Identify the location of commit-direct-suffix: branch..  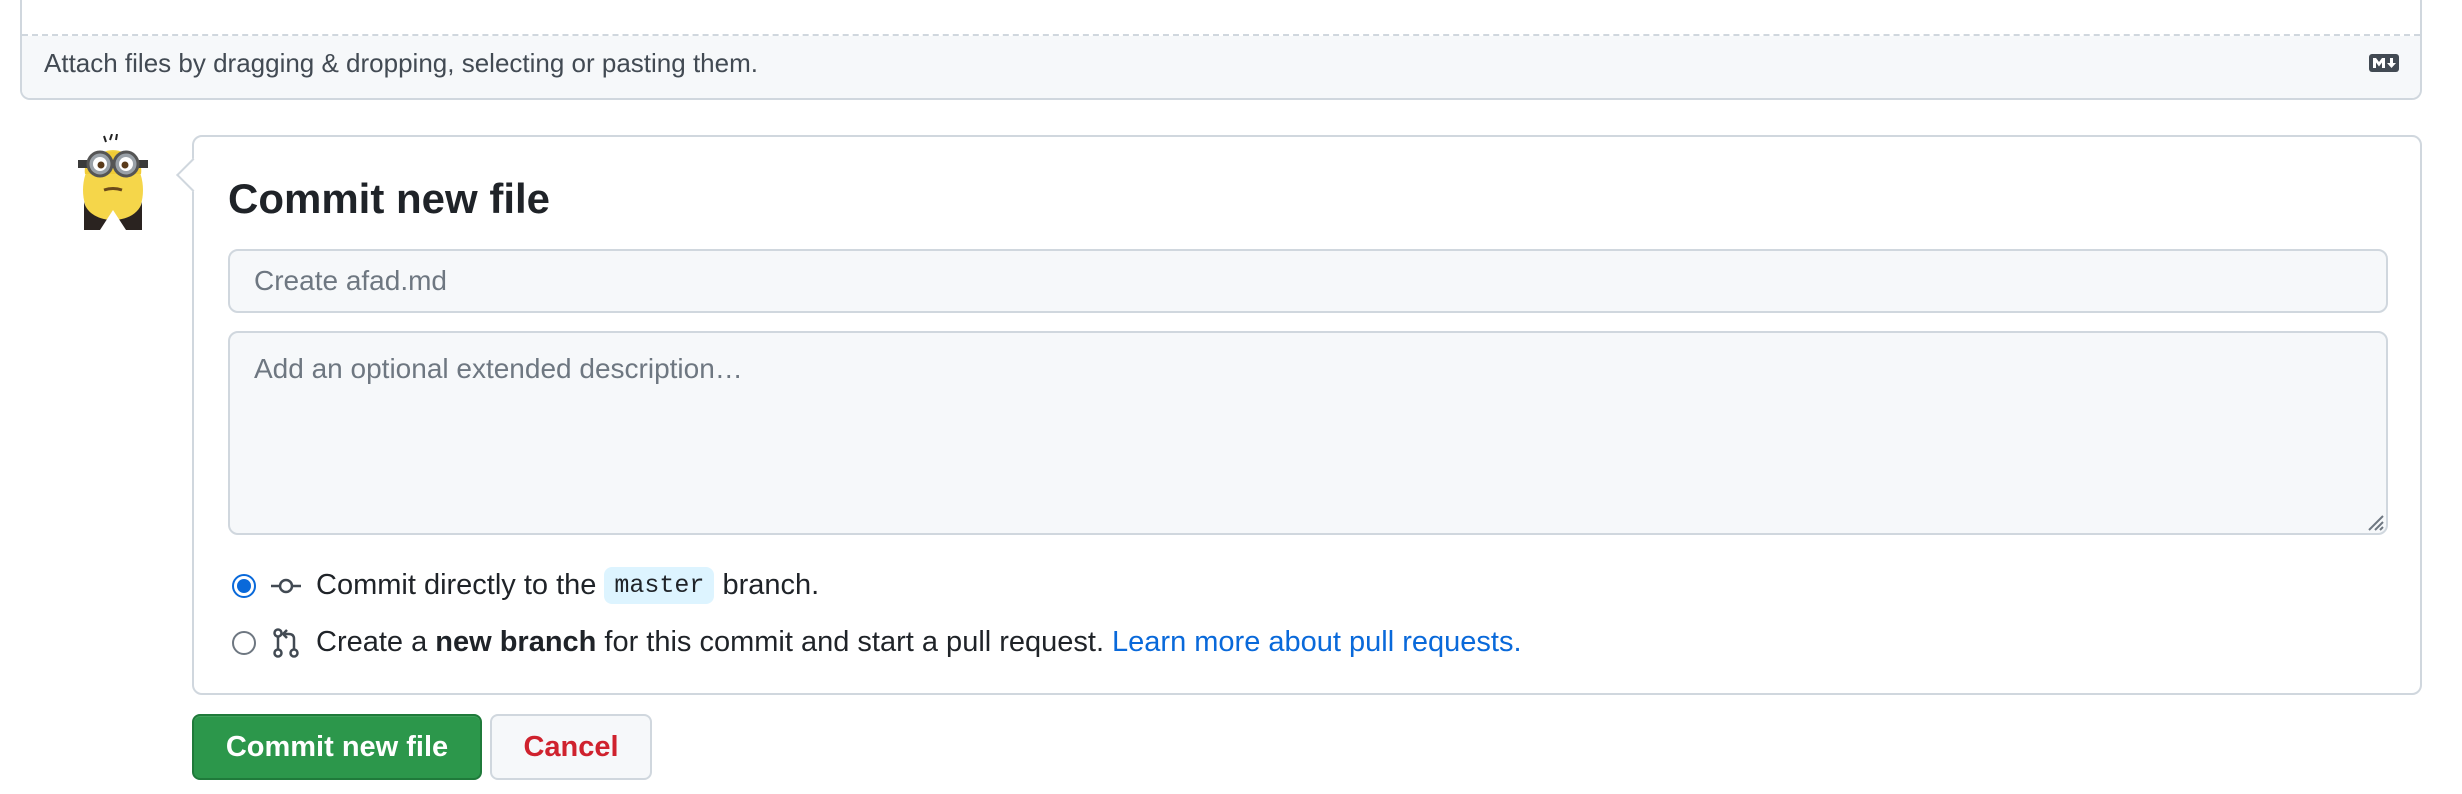
(771, 585).